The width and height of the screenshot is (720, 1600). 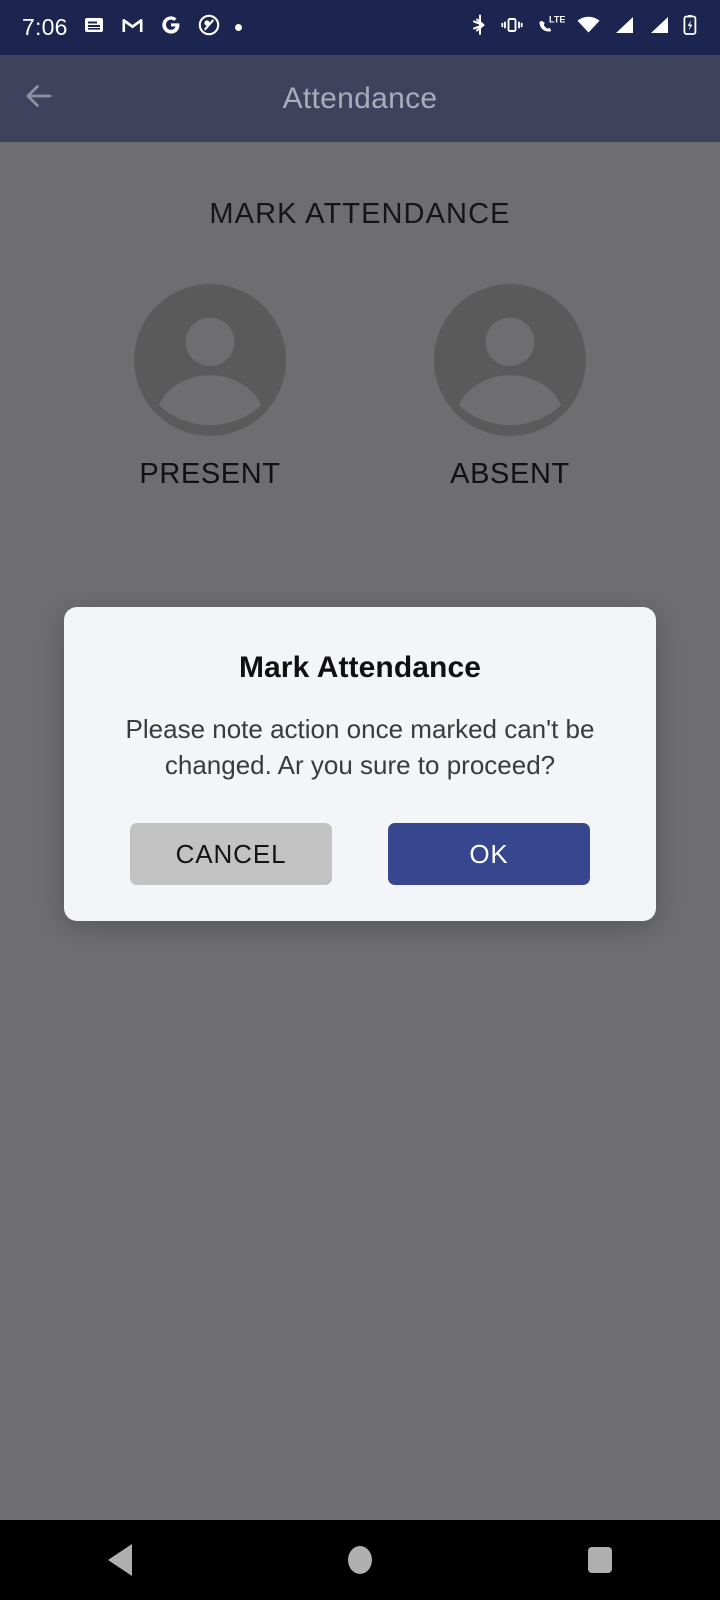 I want to click on status-clock: 7:06, so click(x=45, y=27).